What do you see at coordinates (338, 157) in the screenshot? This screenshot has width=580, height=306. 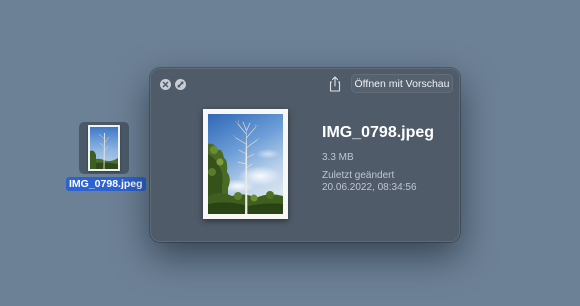 I see `file-size: 3.3 MB` at bounding box center [338, 157].